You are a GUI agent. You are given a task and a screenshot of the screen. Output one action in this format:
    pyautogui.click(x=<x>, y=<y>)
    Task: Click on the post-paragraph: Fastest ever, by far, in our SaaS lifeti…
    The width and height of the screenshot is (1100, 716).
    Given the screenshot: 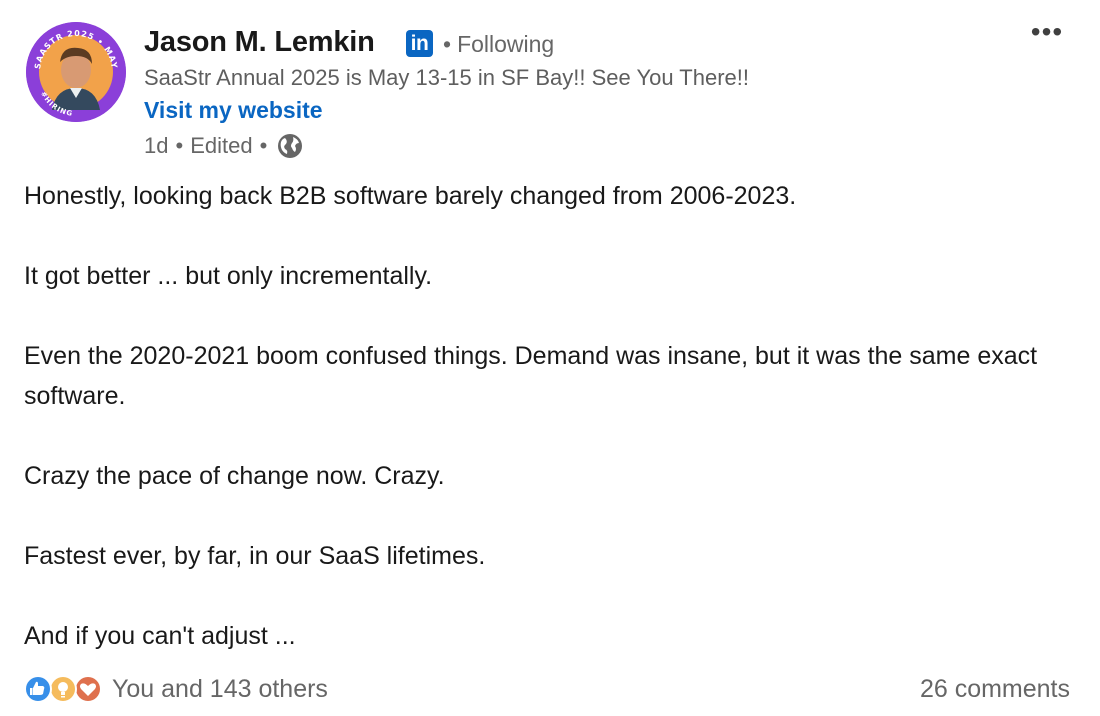 What is the action you would take?
    pyautogui.click(x=255, y=556)
    